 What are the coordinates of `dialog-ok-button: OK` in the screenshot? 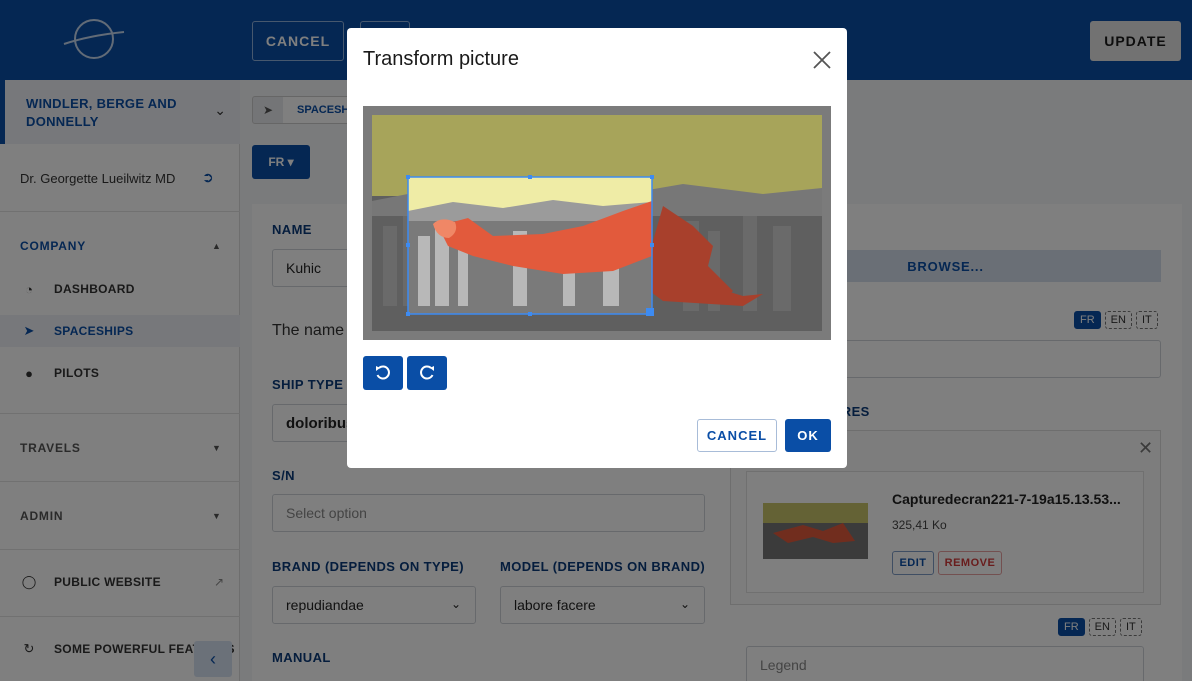 It's located at (808, 435).